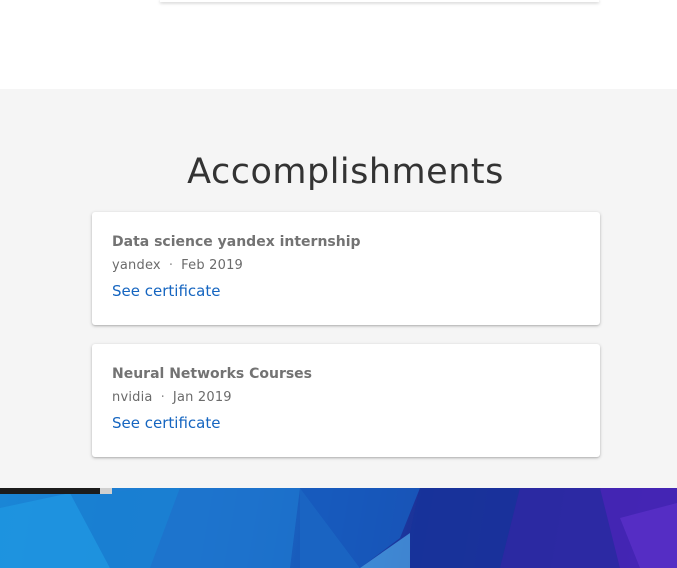 The width and height of the screenshot is (677, 568). Describe the element at coordinates (379, 1) in the screenshot. I see `previous-card-edge` at that location.